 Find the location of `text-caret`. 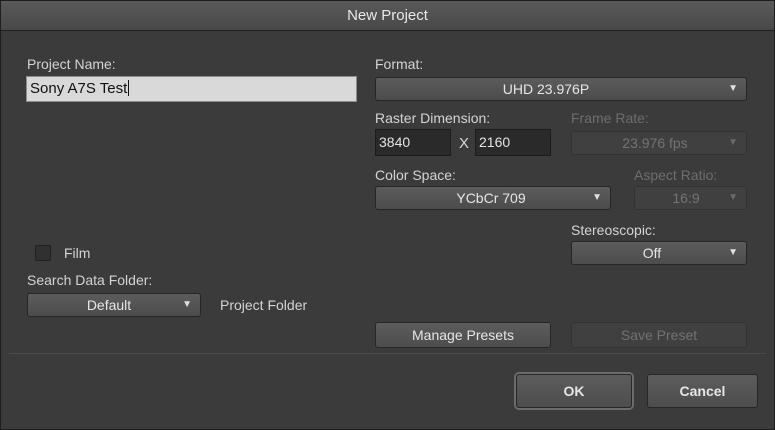

text-caret is located at coordinates (129, 88).